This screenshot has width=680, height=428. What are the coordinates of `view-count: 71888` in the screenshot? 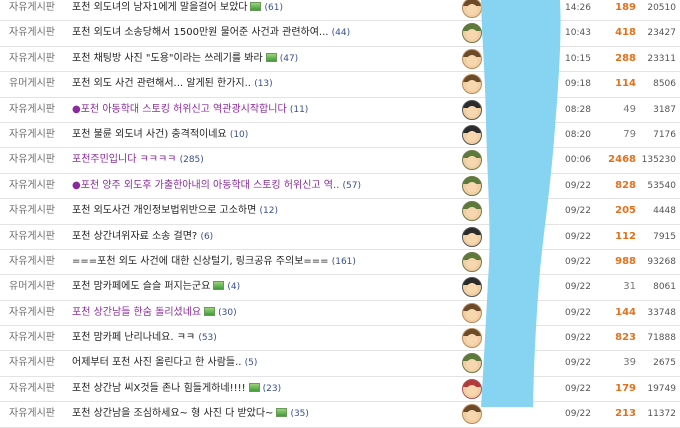 It's located at (661, 338).